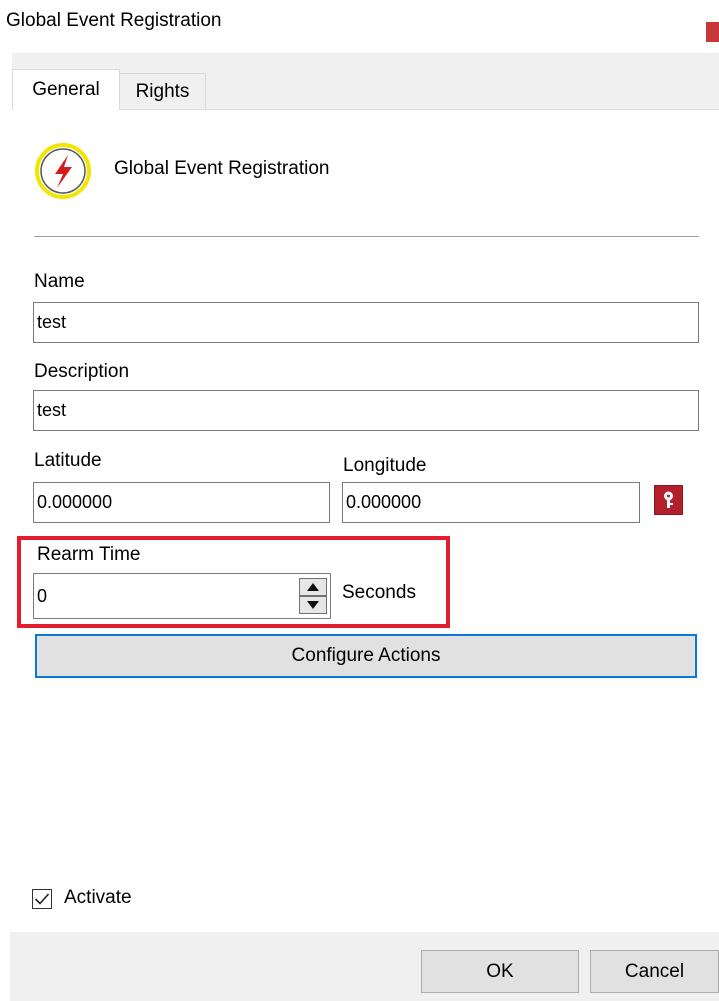 This screenshot has width=719, height=1001. I want to click on longitude-label: Longitude, so click(385, 465).